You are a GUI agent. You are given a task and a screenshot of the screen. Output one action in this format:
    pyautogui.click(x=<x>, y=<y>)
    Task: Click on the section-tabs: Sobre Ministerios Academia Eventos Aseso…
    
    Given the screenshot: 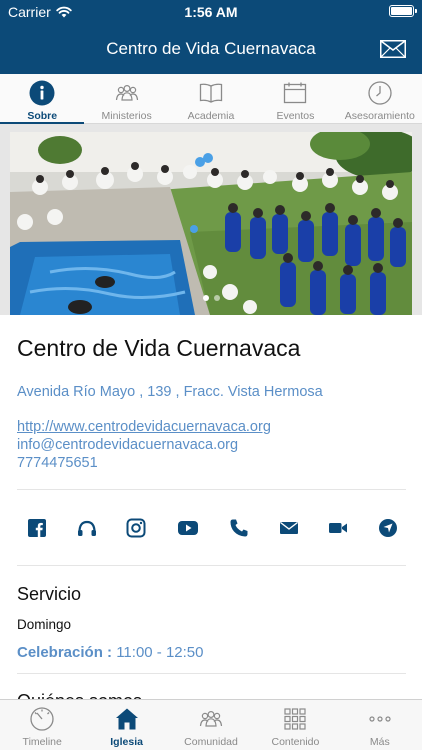 What is the action you would take?
    pyautogui.click(x=211, y=99)
    